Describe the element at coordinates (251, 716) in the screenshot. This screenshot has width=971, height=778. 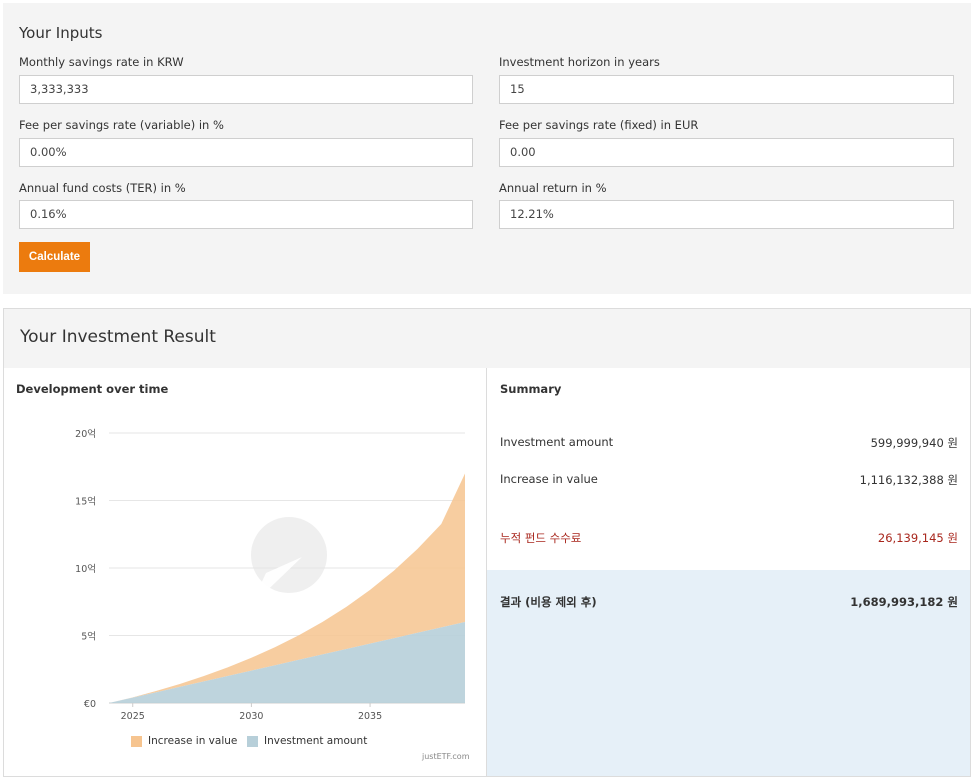
I see `x-tick-label: 2030` at that location.